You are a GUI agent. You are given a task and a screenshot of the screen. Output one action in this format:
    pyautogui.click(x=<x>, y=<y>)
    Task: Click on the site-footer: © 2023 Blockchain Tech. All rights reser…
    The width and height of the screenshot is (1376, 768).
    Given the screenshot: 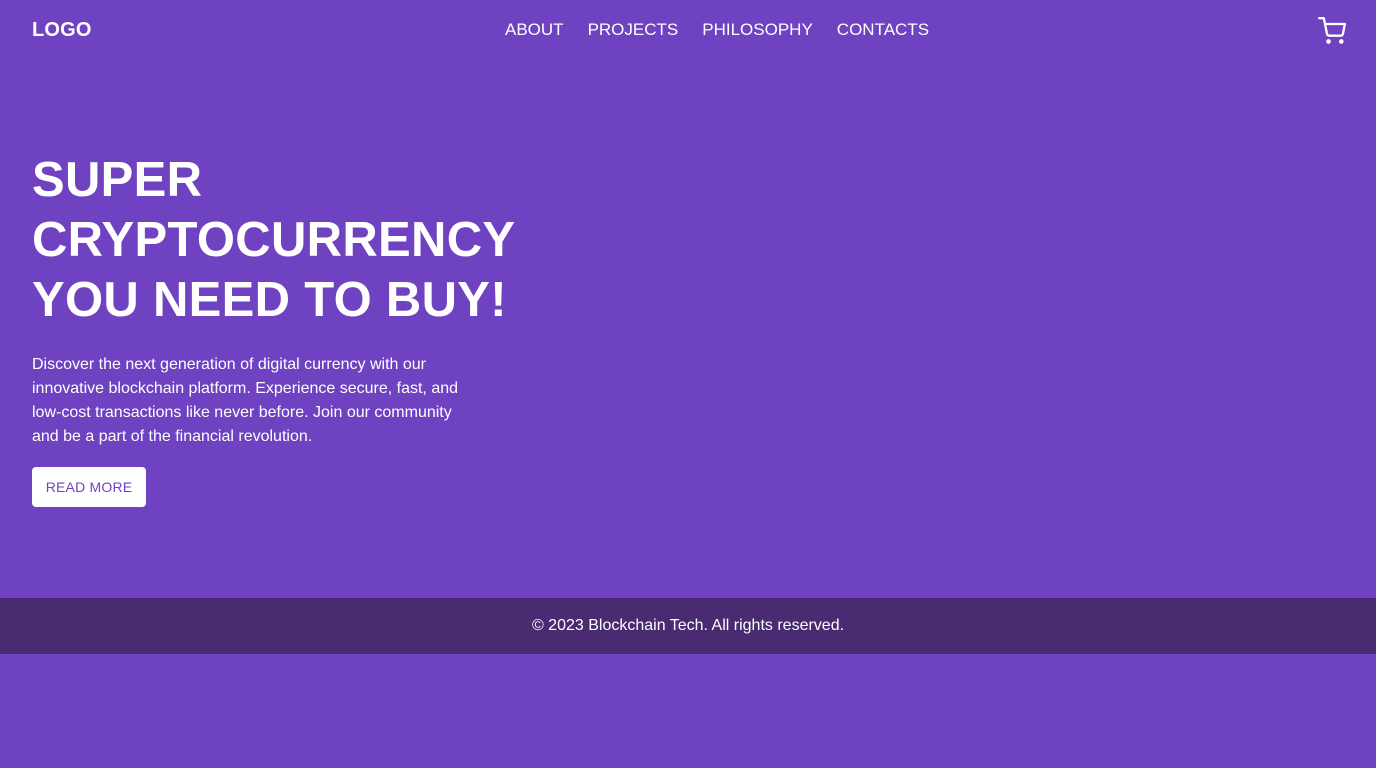 What is the action you would take?
    pyautogui.click(x=688, y=626)
    